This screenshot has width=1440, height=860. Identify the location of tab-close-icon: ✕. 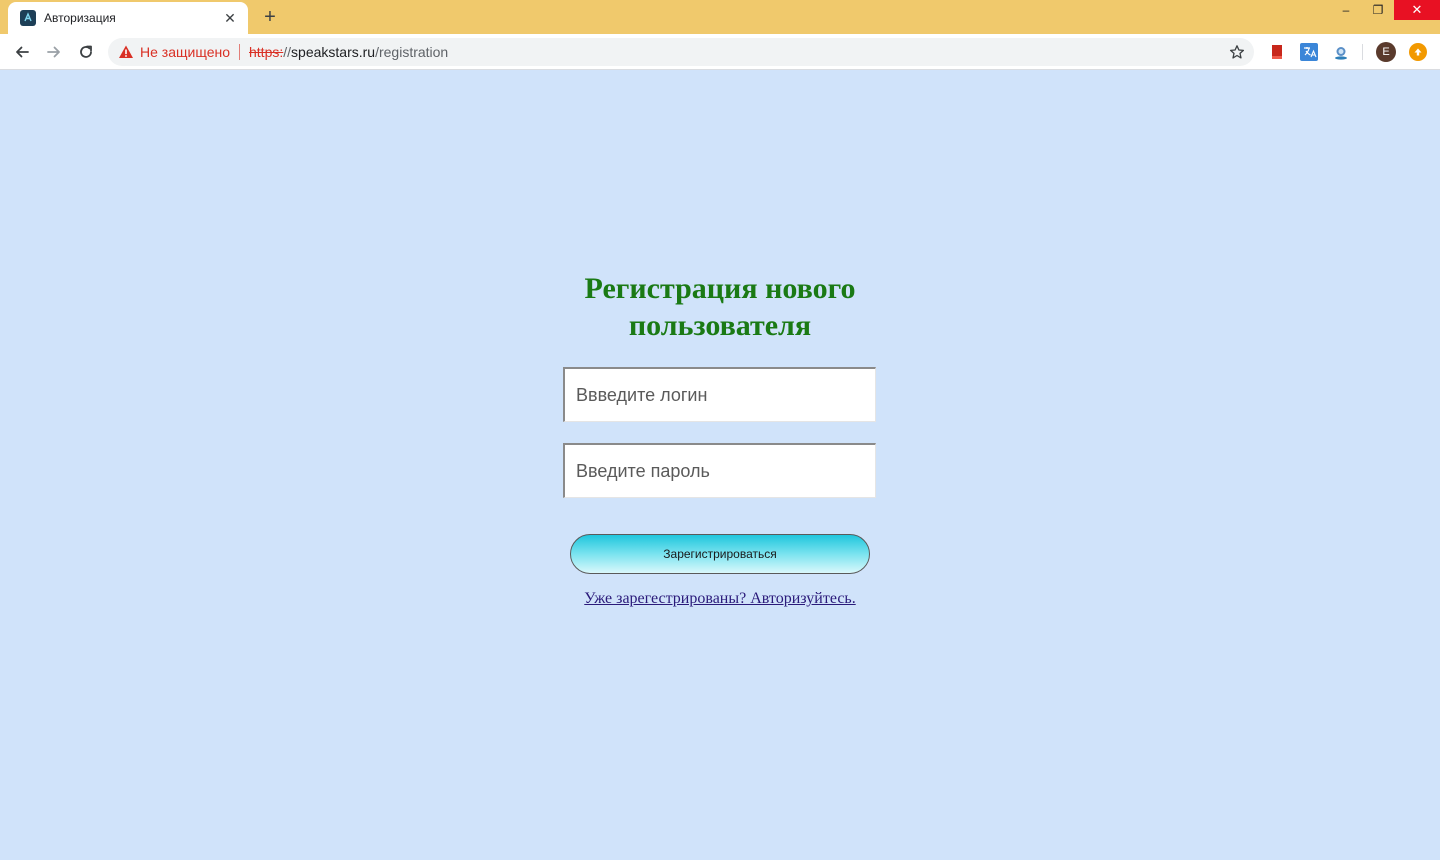
(230, 18).